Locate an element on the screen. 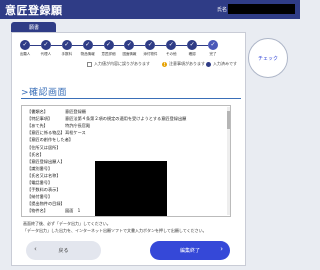  confirm-row: 【書類名】 意匠登録願 is located at coordinates (56, 112).